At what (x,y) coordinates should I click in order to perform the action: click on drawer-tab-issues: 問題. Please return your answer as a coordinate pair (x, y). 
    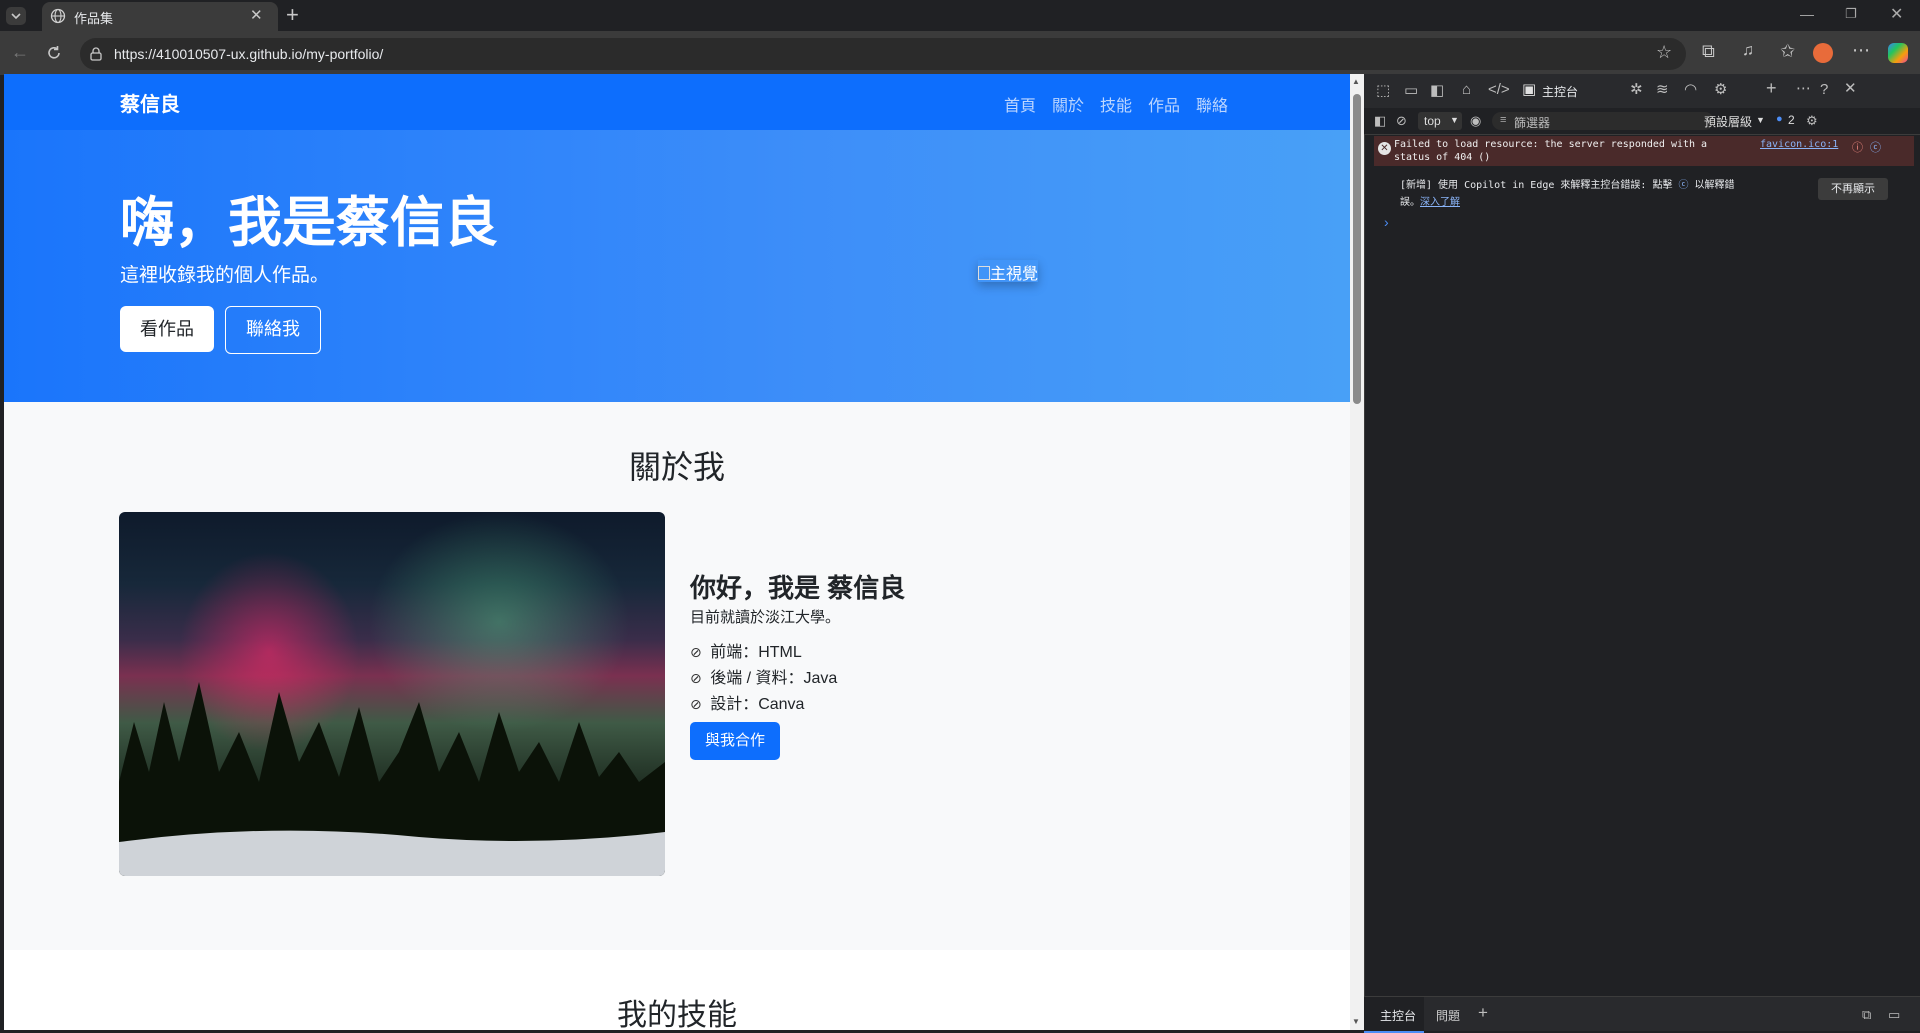
    Looking at the image, I should click on (1448, 1015).